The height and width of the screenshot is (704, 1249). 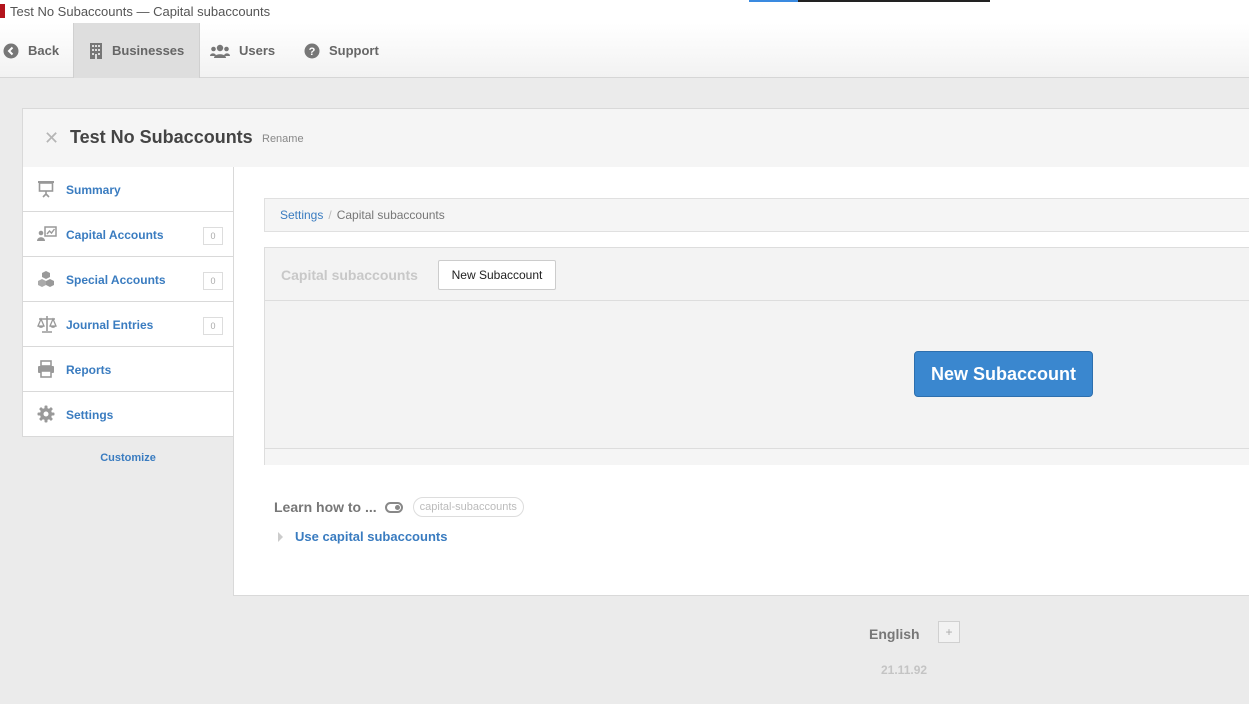 What do you see at coordinates (257, 50) in the screenshot?
I see `nav-users-label: Users` at bounding box center [257, 50].